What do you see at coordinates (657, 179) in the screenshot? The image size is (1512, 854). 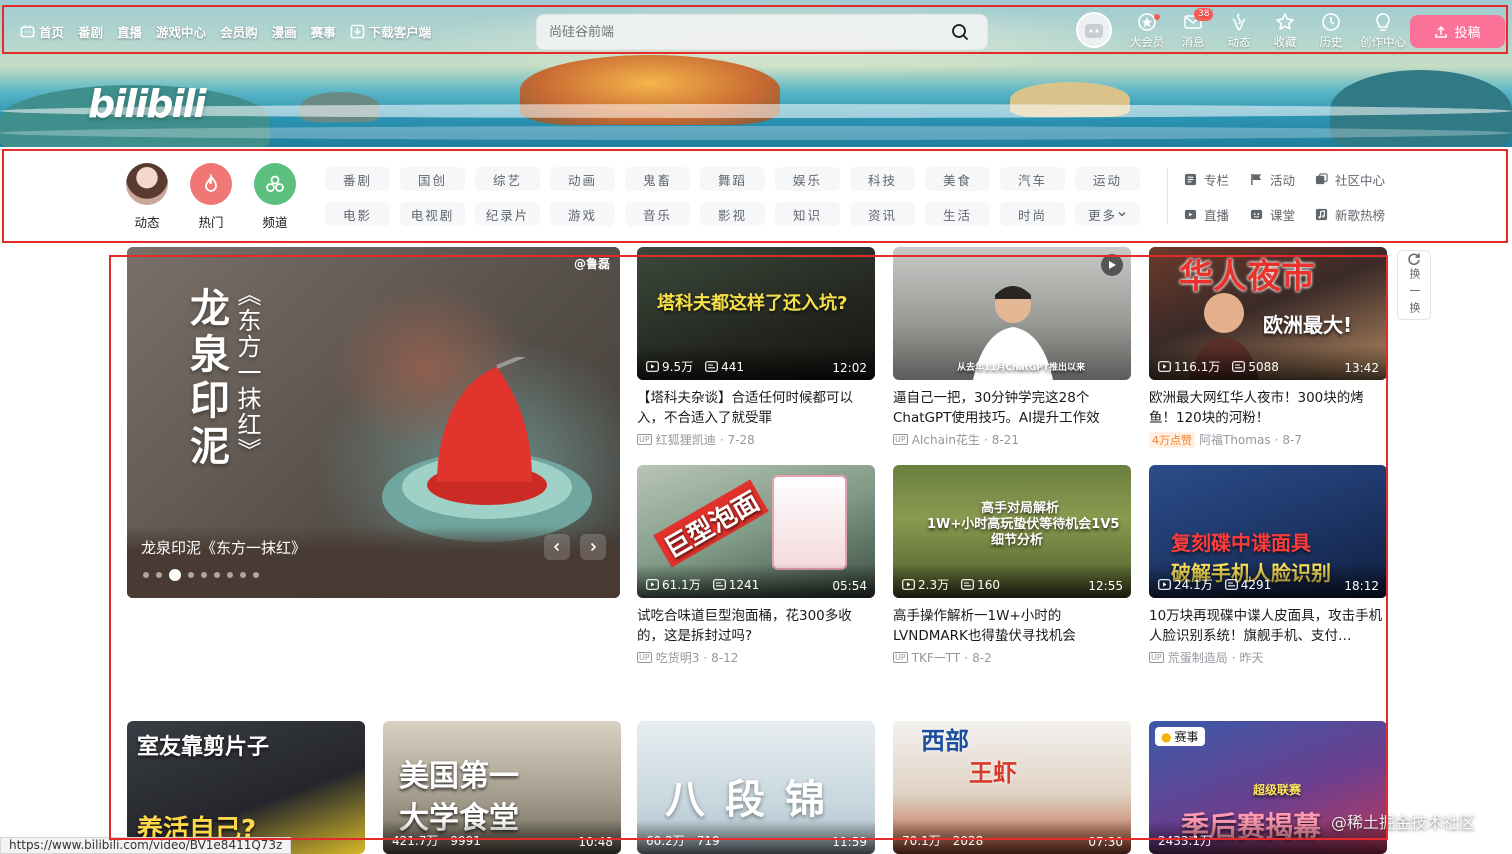 I see `channel-item: 鬼畜` at bounding box center [657, 179].